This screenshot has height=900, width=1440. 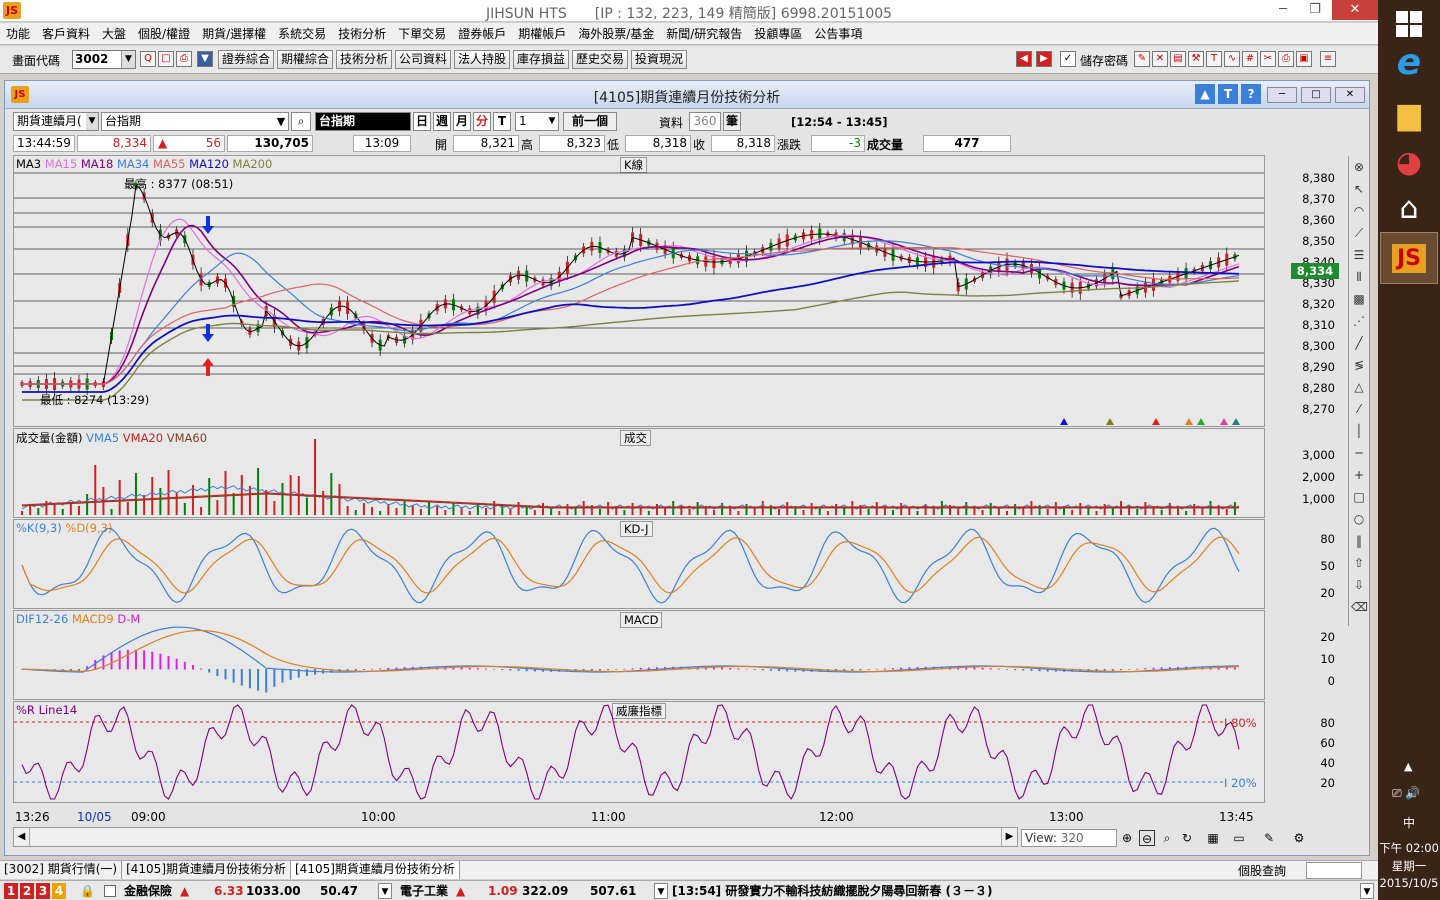 I want to click on stock-query-input, so click(x=1334, y=870).